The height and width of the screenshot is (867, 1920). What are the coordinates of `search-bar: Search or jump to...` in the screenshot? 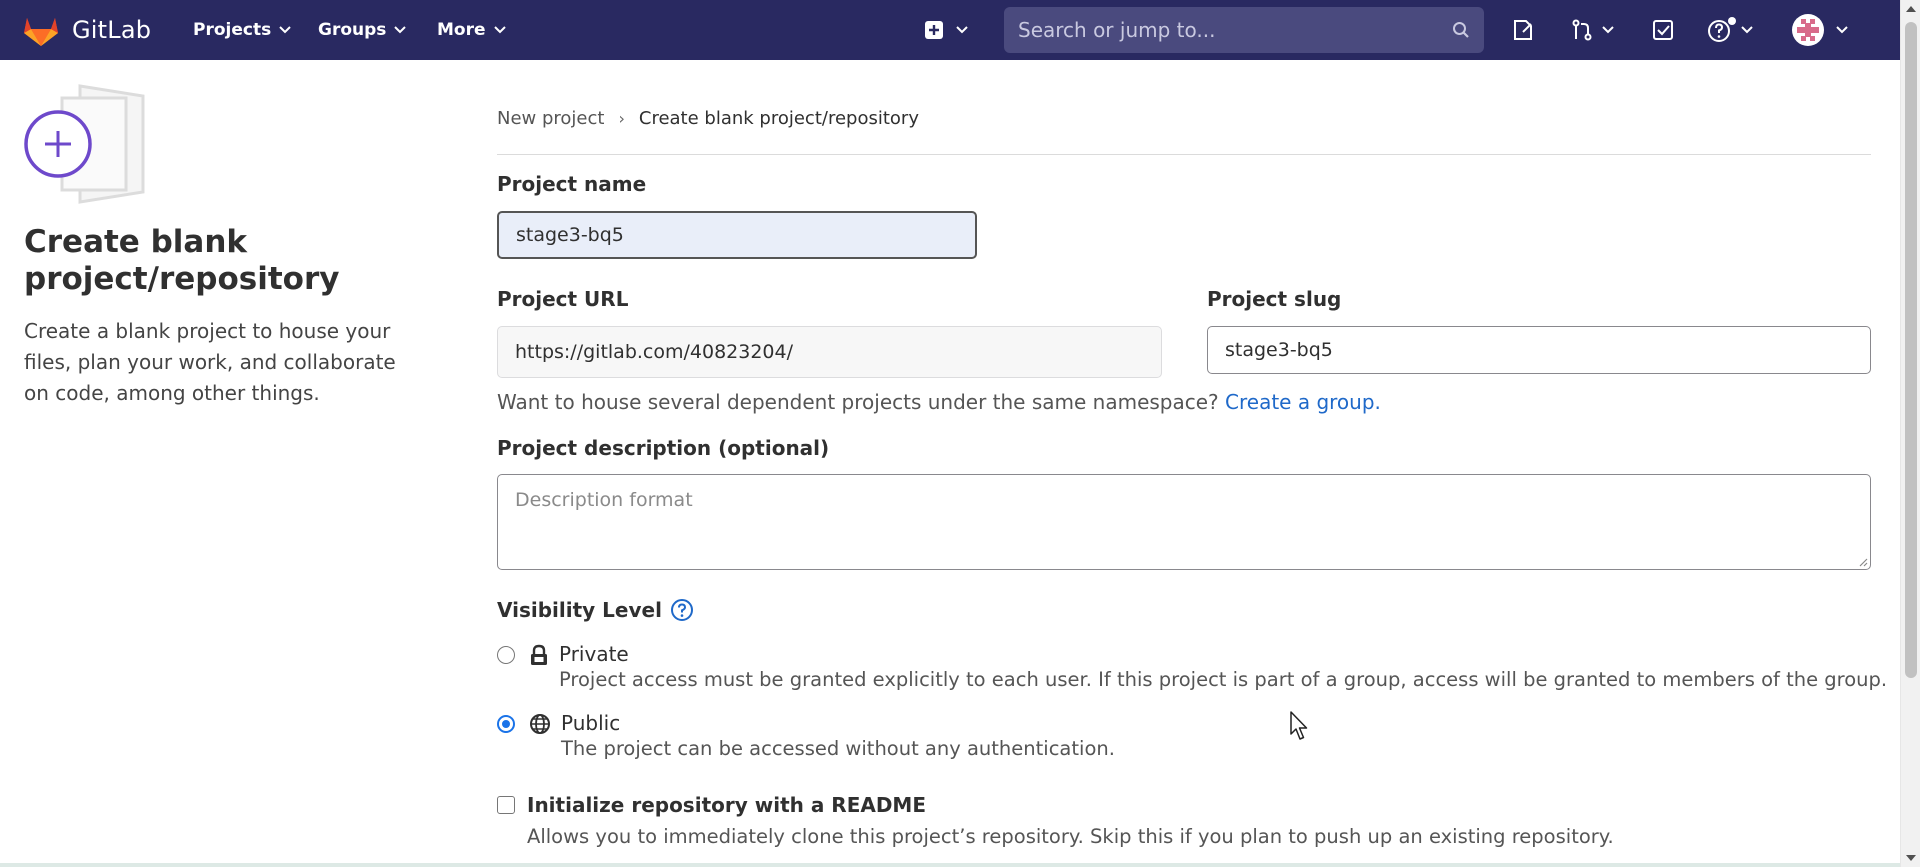 It's located at (1244, 30).